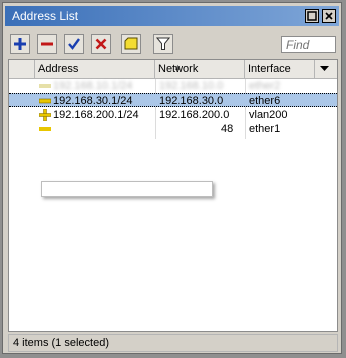 The height and width of the screenshot is (358, 346). I want to click on column-label-network: Network, so click(178, 69).